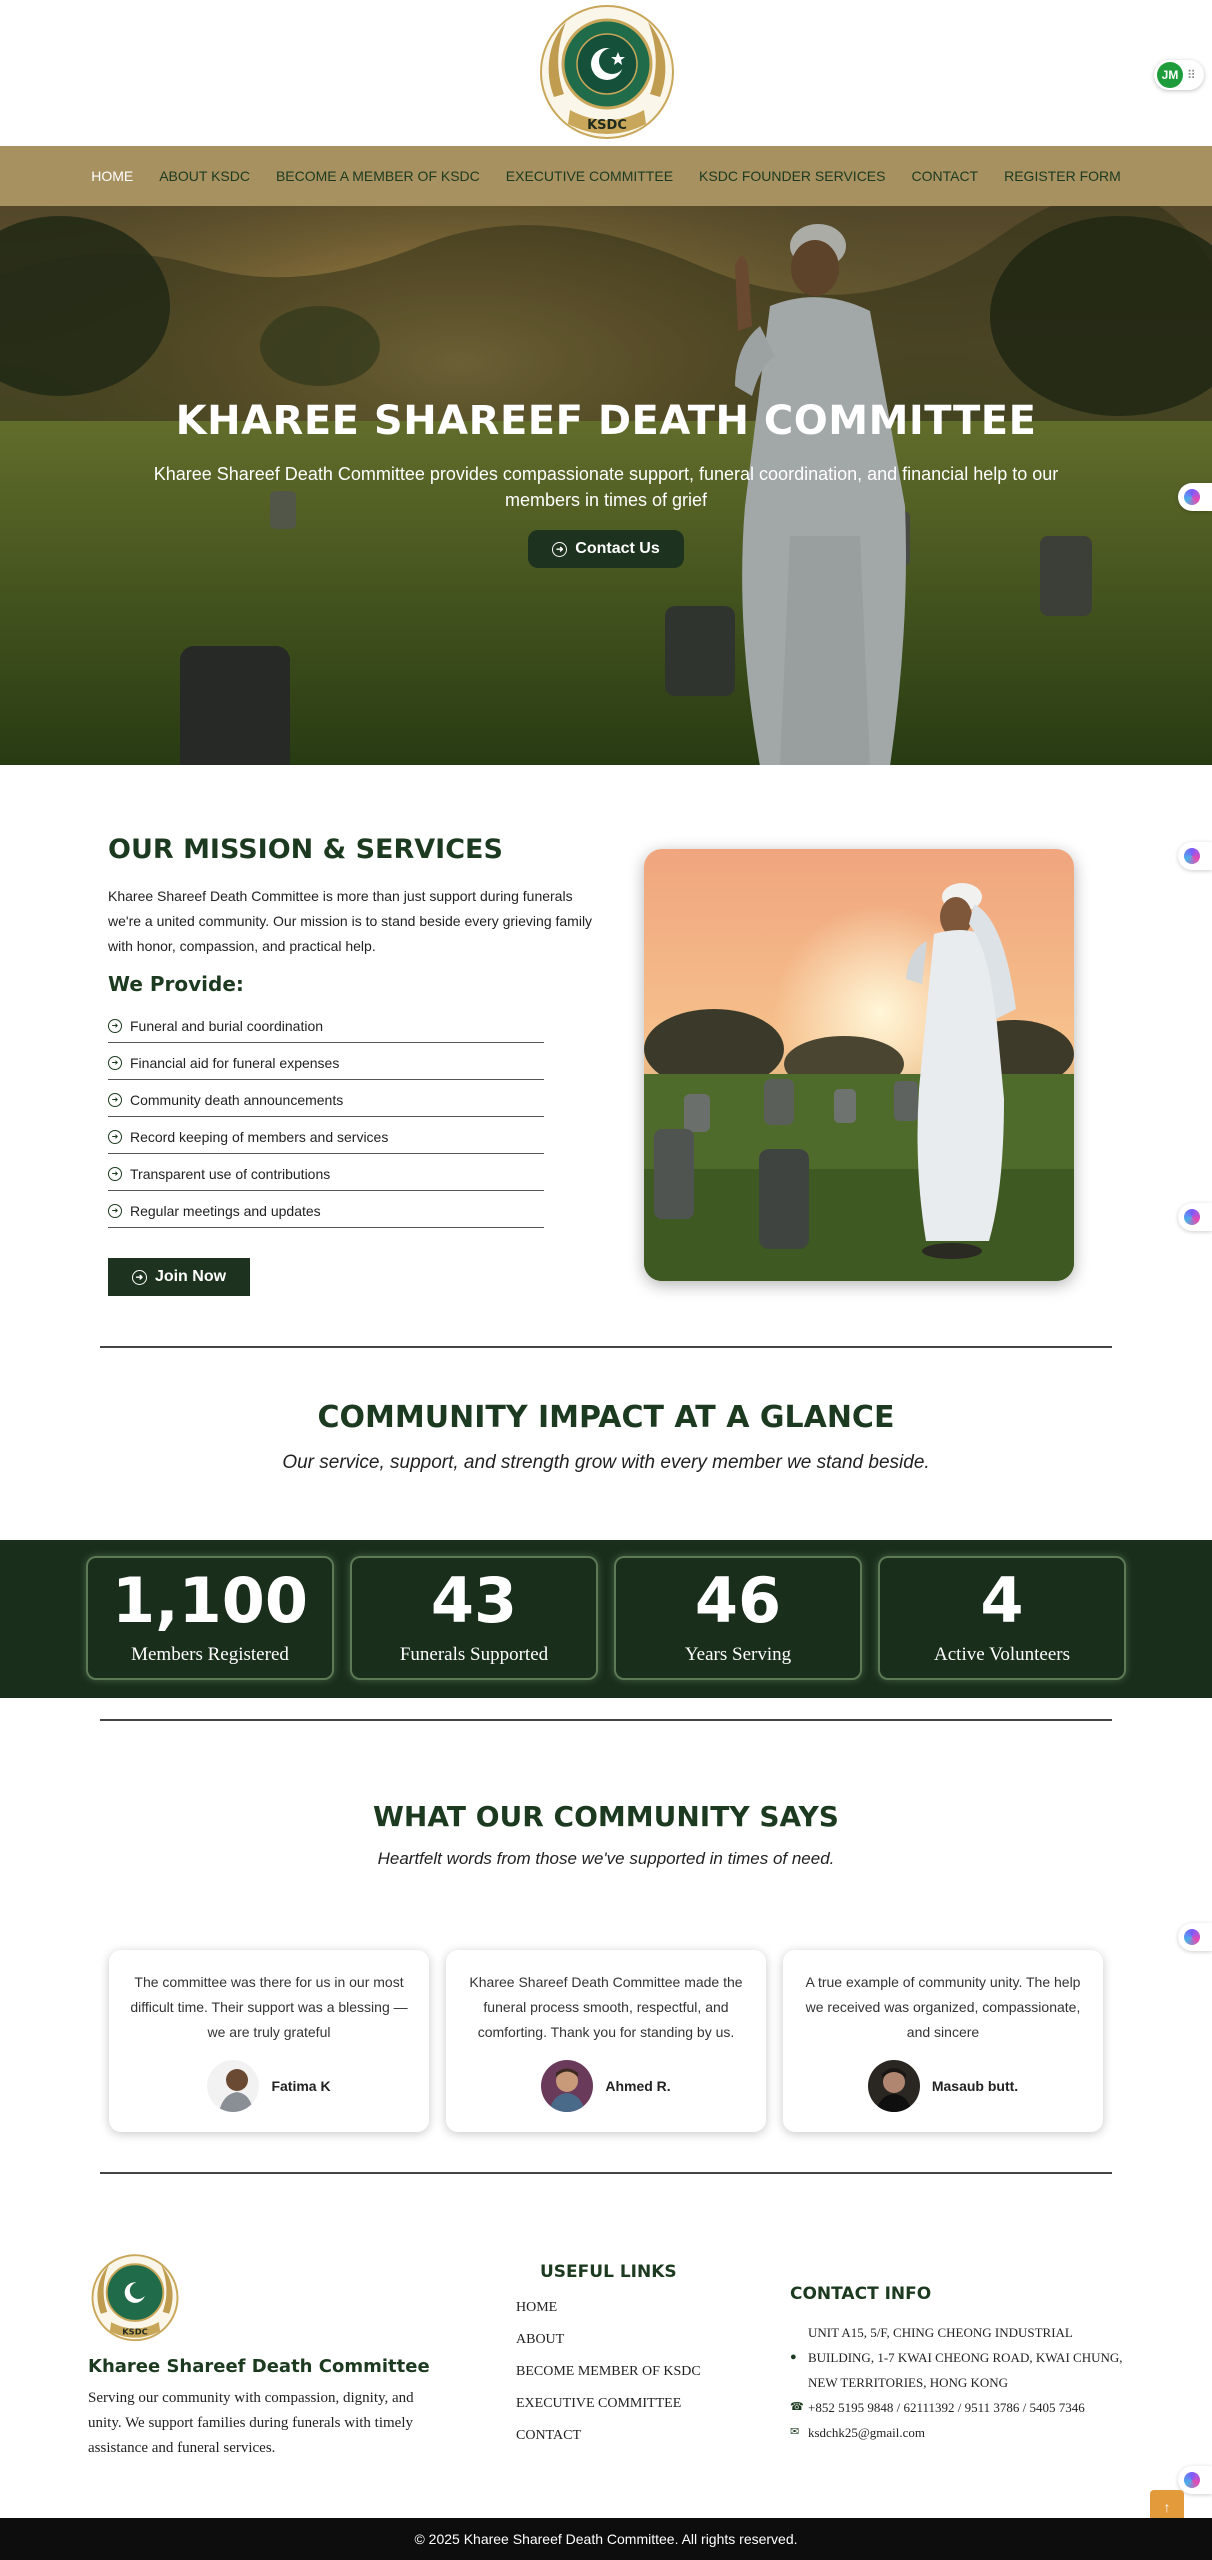 The width and height of the screenshot is (1212, 2560). I want to click on arrow-up-icon: ↑, so click(1167, 2507).